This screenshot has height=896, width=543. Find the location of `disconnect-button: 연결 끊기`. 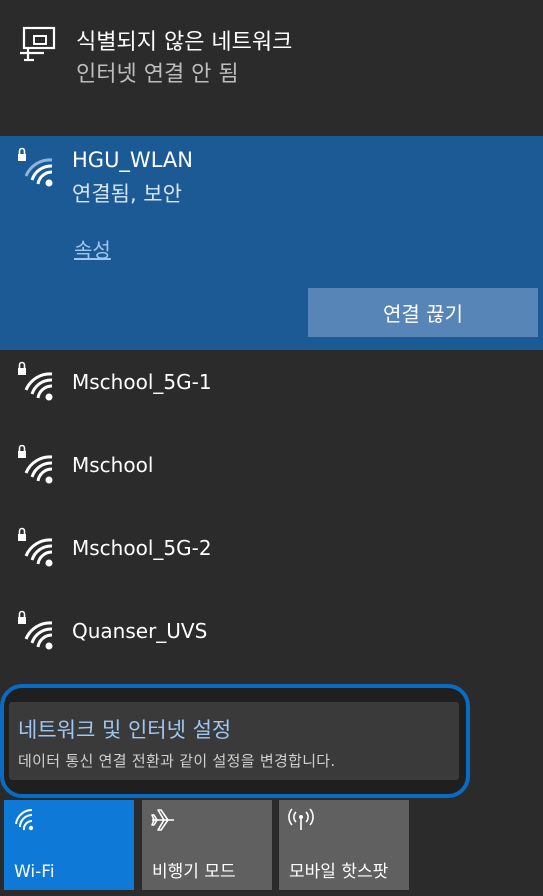

disconnect-button: 연결 끊기 is located at coordinates (423, 312).